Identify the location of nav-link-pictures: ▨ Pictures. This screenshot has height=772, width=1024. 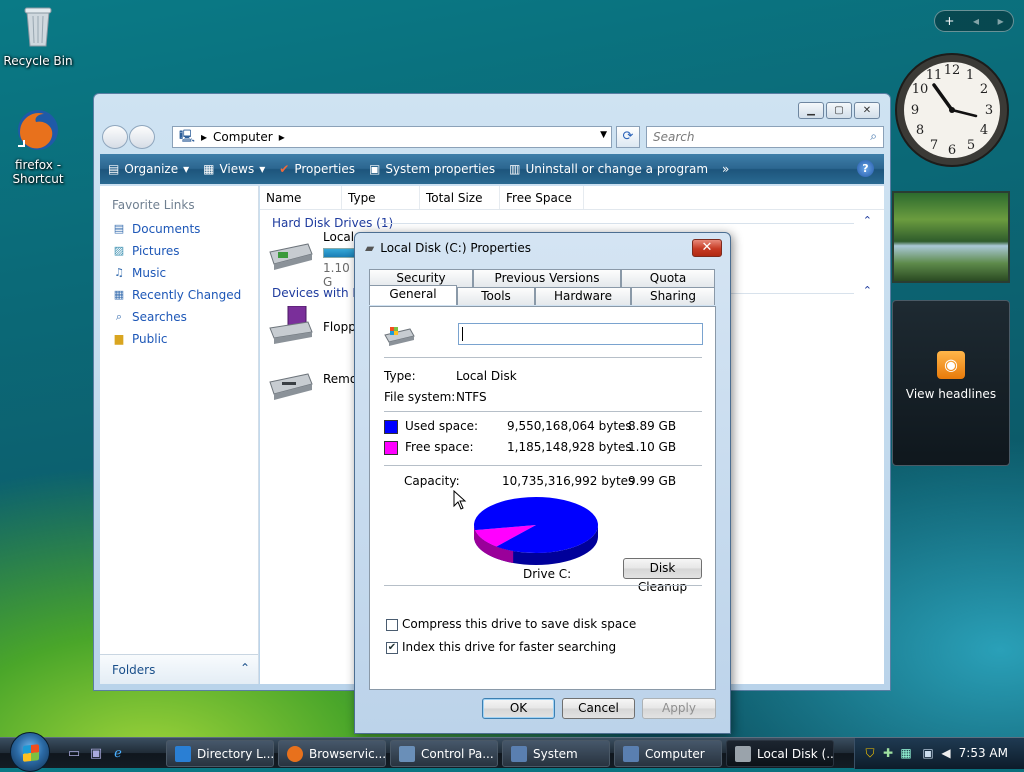
(179, 251).